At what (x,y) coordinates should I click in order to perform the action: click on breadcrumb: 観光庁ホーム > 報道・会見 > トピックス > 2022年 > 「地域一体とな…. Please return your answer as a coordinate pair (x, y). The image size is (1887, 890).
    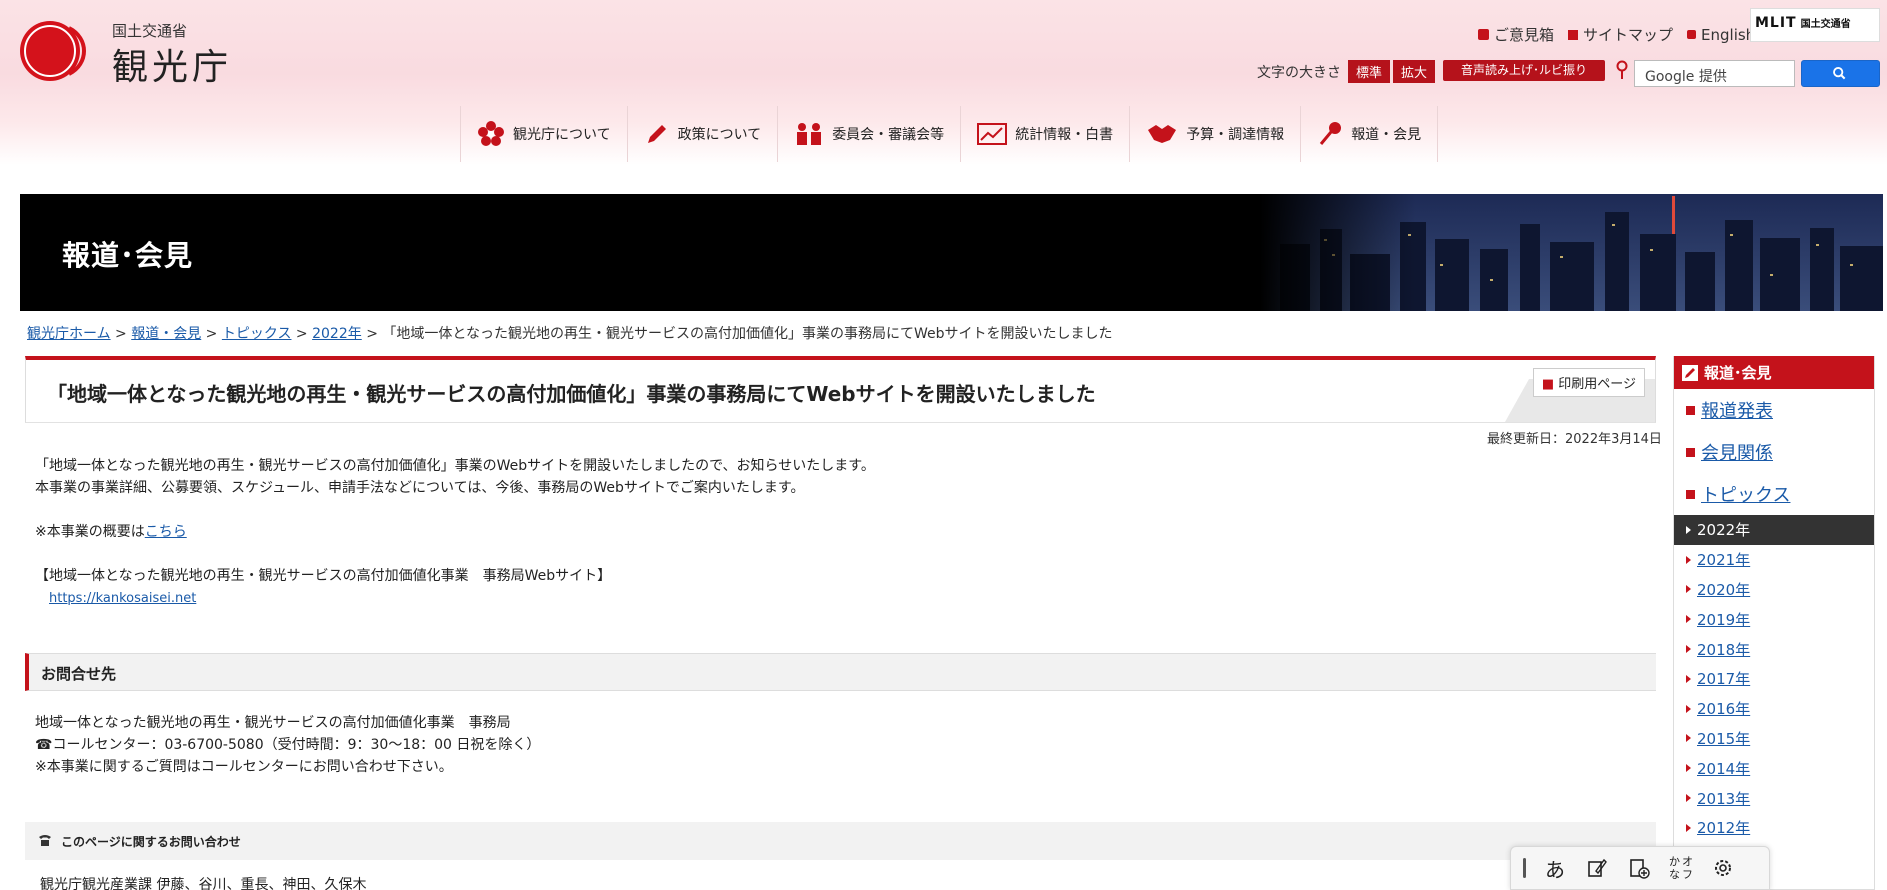
    Looking at the image, I should click on (570, 334).